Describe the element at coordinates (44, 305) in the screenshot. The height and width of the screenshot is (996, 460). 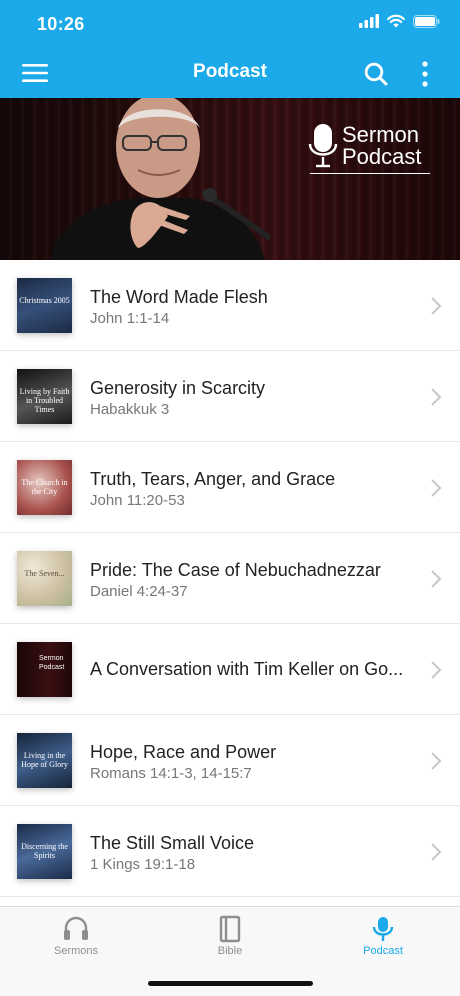
I see `episode-thumbnail: Christmas 2005` at that location.